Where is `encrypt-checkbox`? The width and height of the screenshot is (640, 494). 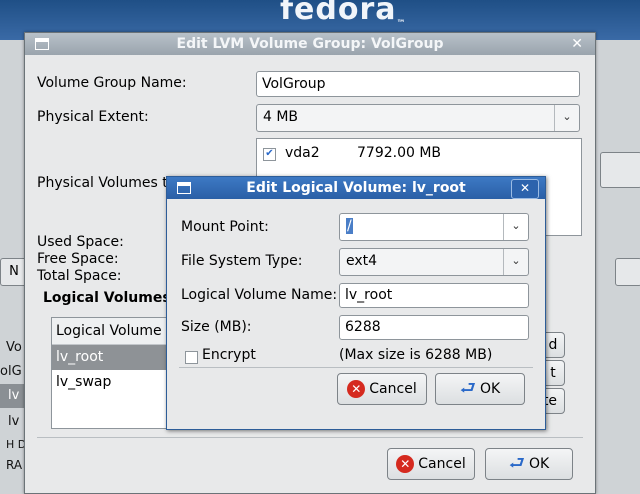
encrypt-checkbox is located at coordinates (191, 357).